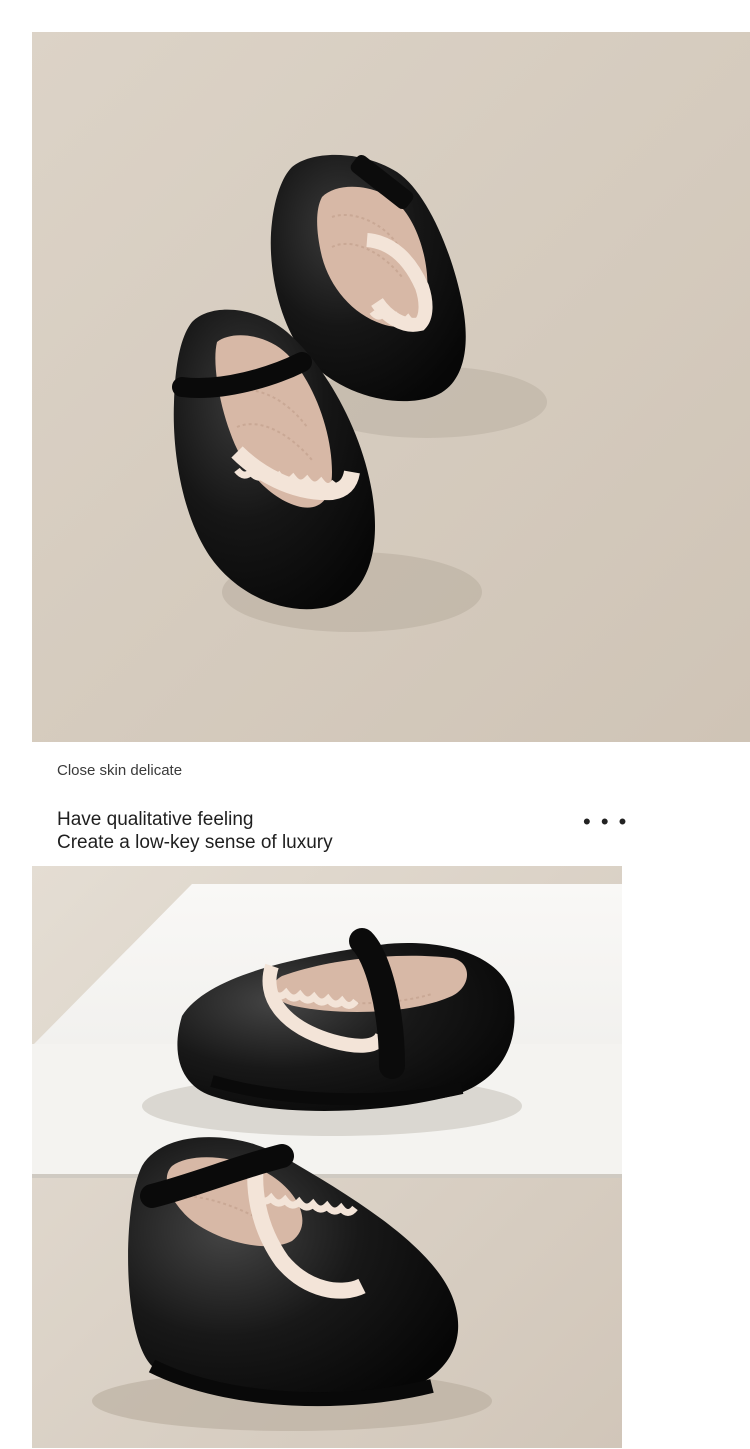  Describe the element at coordinates (155, 819) in the screenshot. I see `headline-line-1: Have qualitative feeling` at that location.